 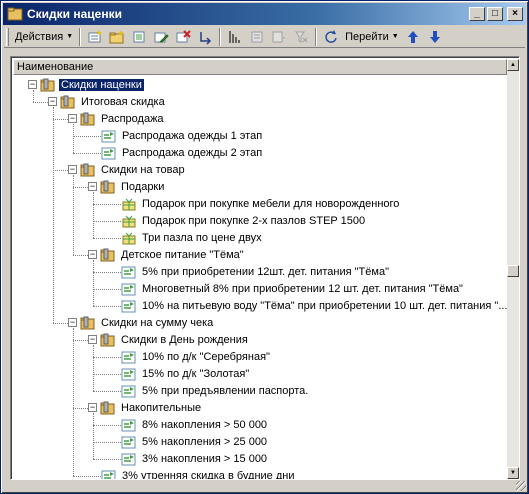 What do you see at coordinates (495, 14) in the screenshot?
I see `maximize-button: □` at bounding box center [495, 14].